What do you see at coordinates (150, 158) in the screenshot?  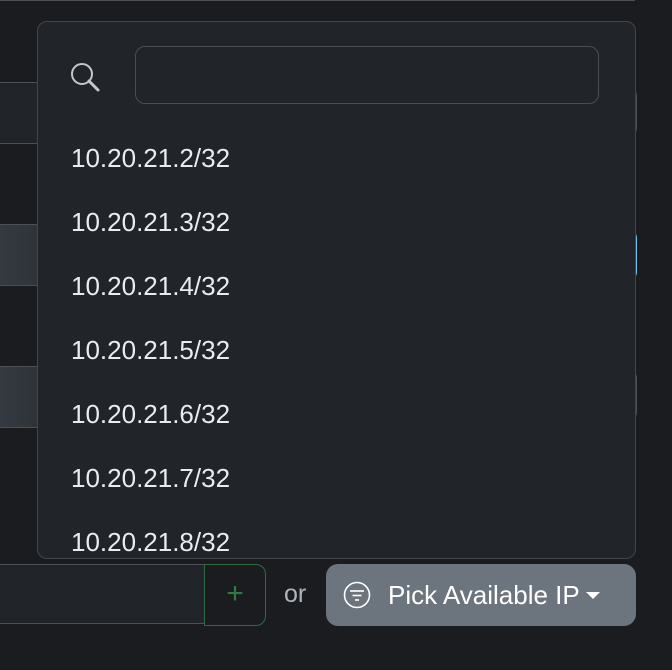 I see `ip-option: 10.20.21.2/32` at bounding box center [150, 158].